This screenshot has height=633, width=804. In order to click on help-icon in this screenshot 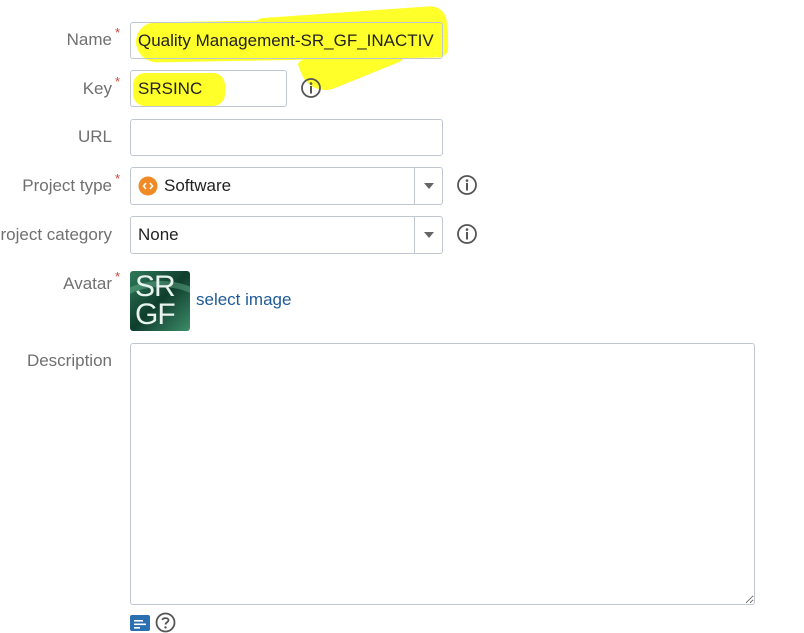, I will do `click(165, 622)`.